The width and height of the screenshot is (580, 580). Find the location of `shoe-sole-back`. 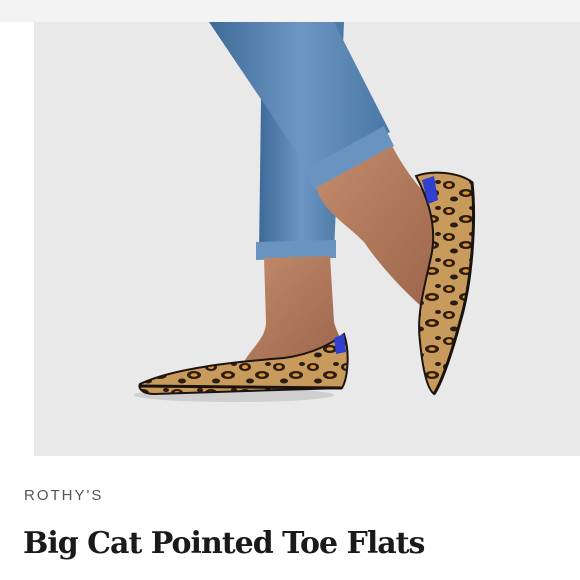

shoe-sole-back is located at coordinates (241, 387).